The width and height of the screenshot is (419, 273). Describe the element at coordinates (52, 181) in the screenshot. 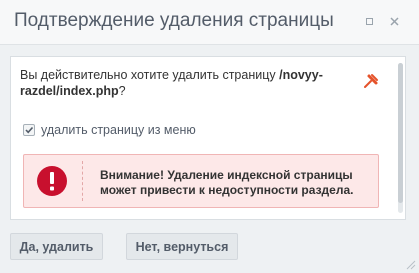

I see `warning-icon` at that location.